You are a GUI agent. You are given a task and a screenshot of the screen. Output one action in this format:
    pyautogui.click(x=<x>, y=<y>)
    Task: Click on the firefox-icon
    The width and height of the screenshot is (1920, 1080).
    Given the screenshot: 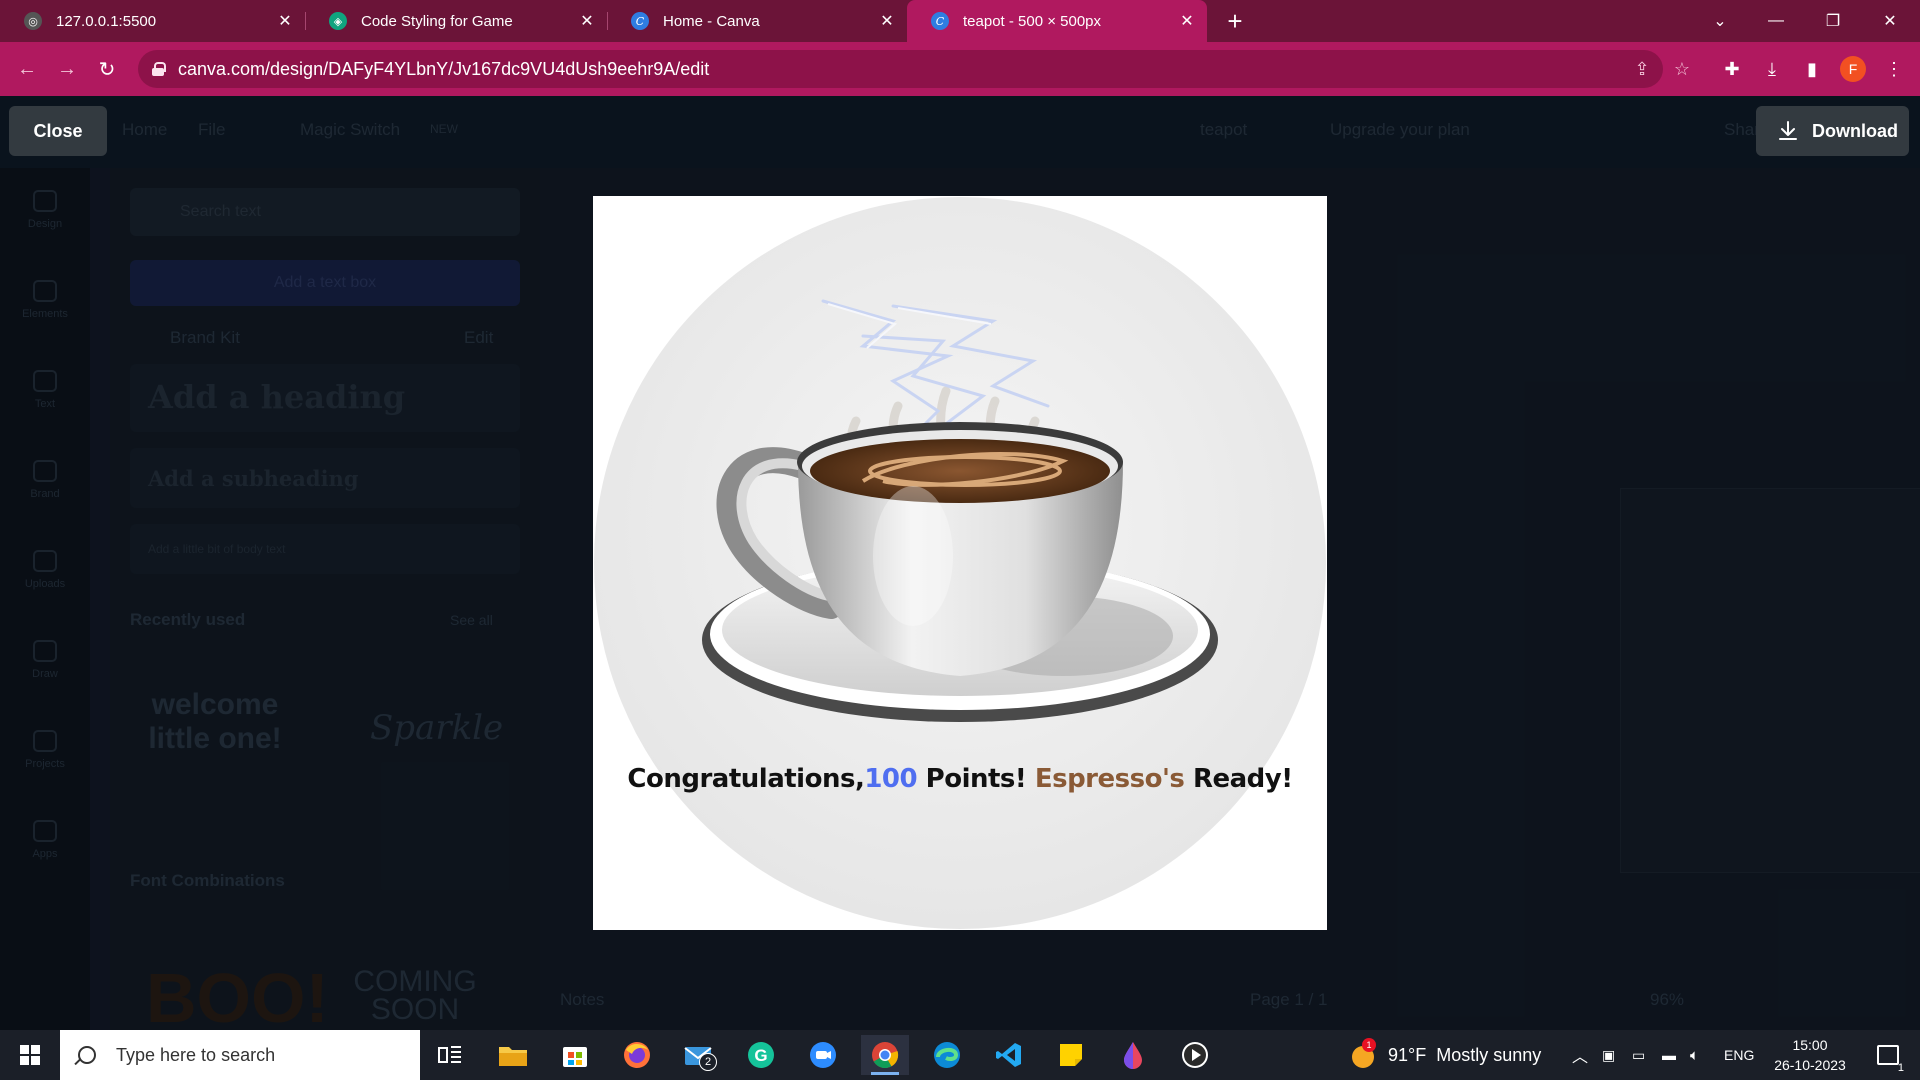 What is the action you would take?
    pyautogui.click(x=637, y=1055)
    